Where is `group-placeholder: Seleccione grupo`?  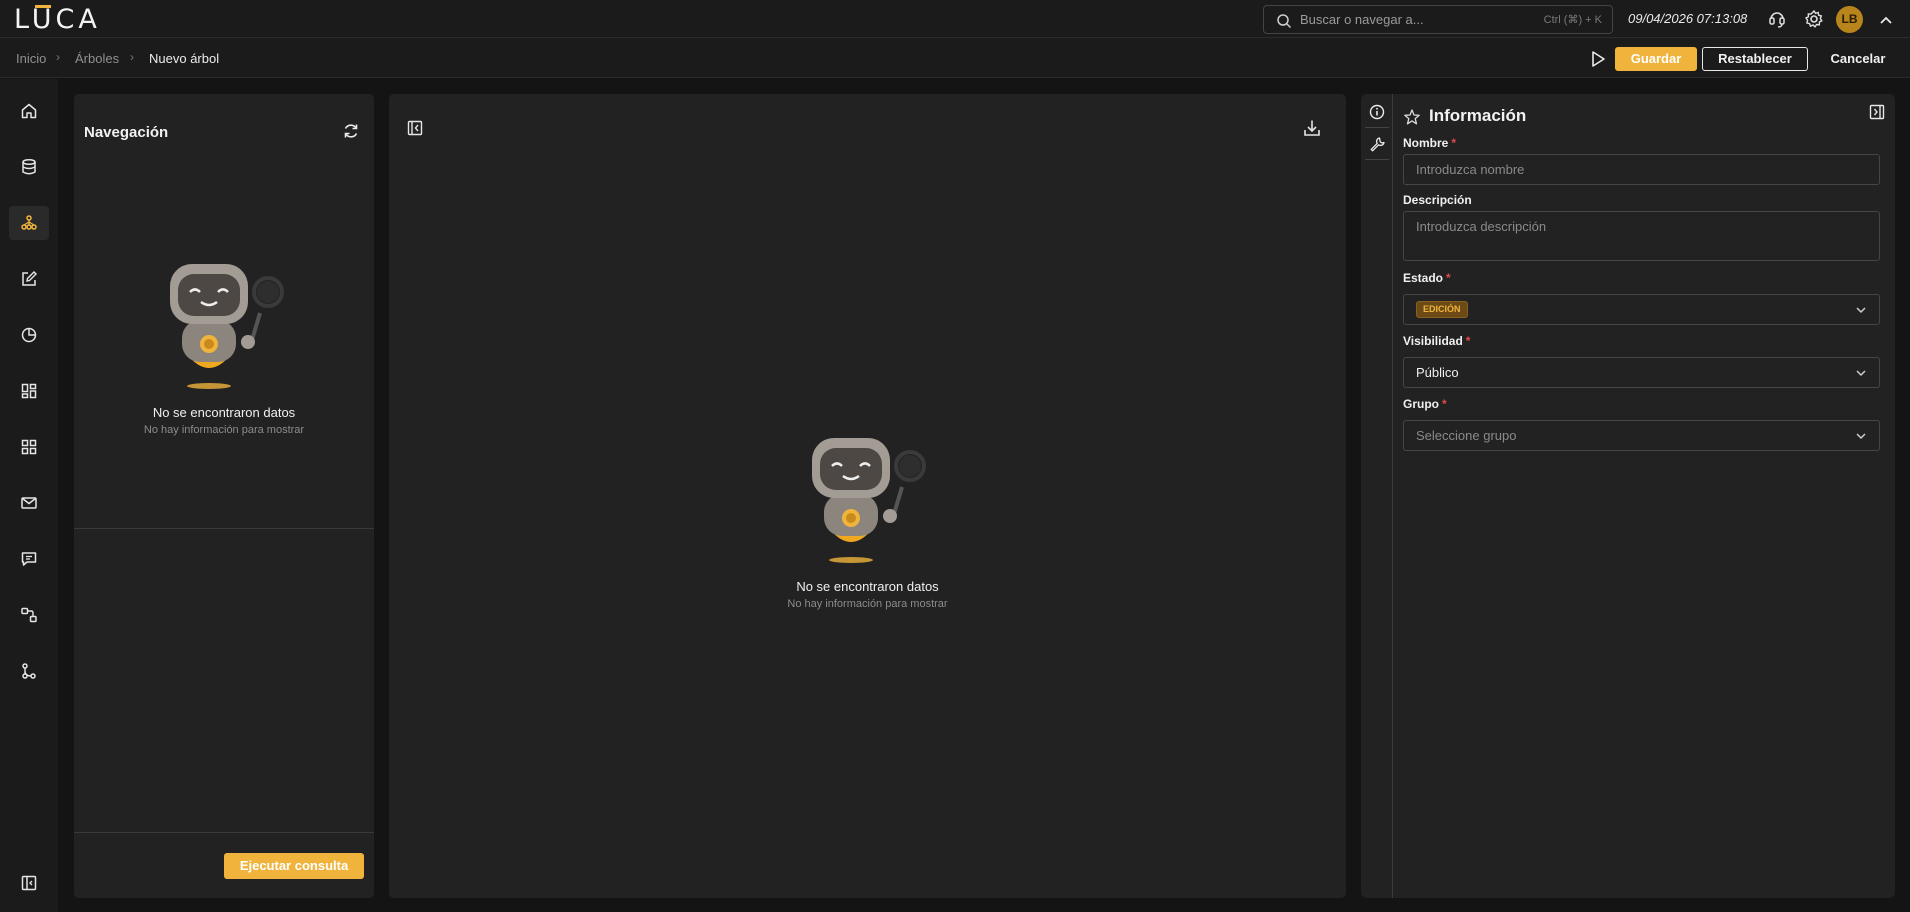
group-placeholder: Seleccione grupo is located at coordinates (1466, 435).